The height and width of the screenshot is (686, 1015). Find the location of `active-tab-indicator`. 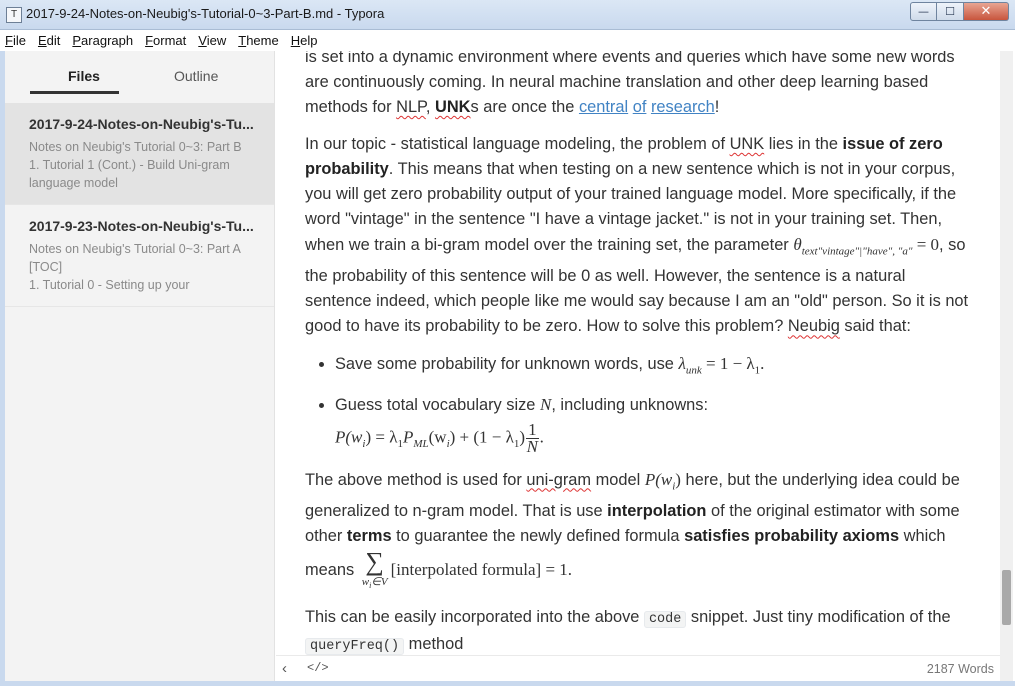

active-tab-indicator is located at coordinates (74, 92).